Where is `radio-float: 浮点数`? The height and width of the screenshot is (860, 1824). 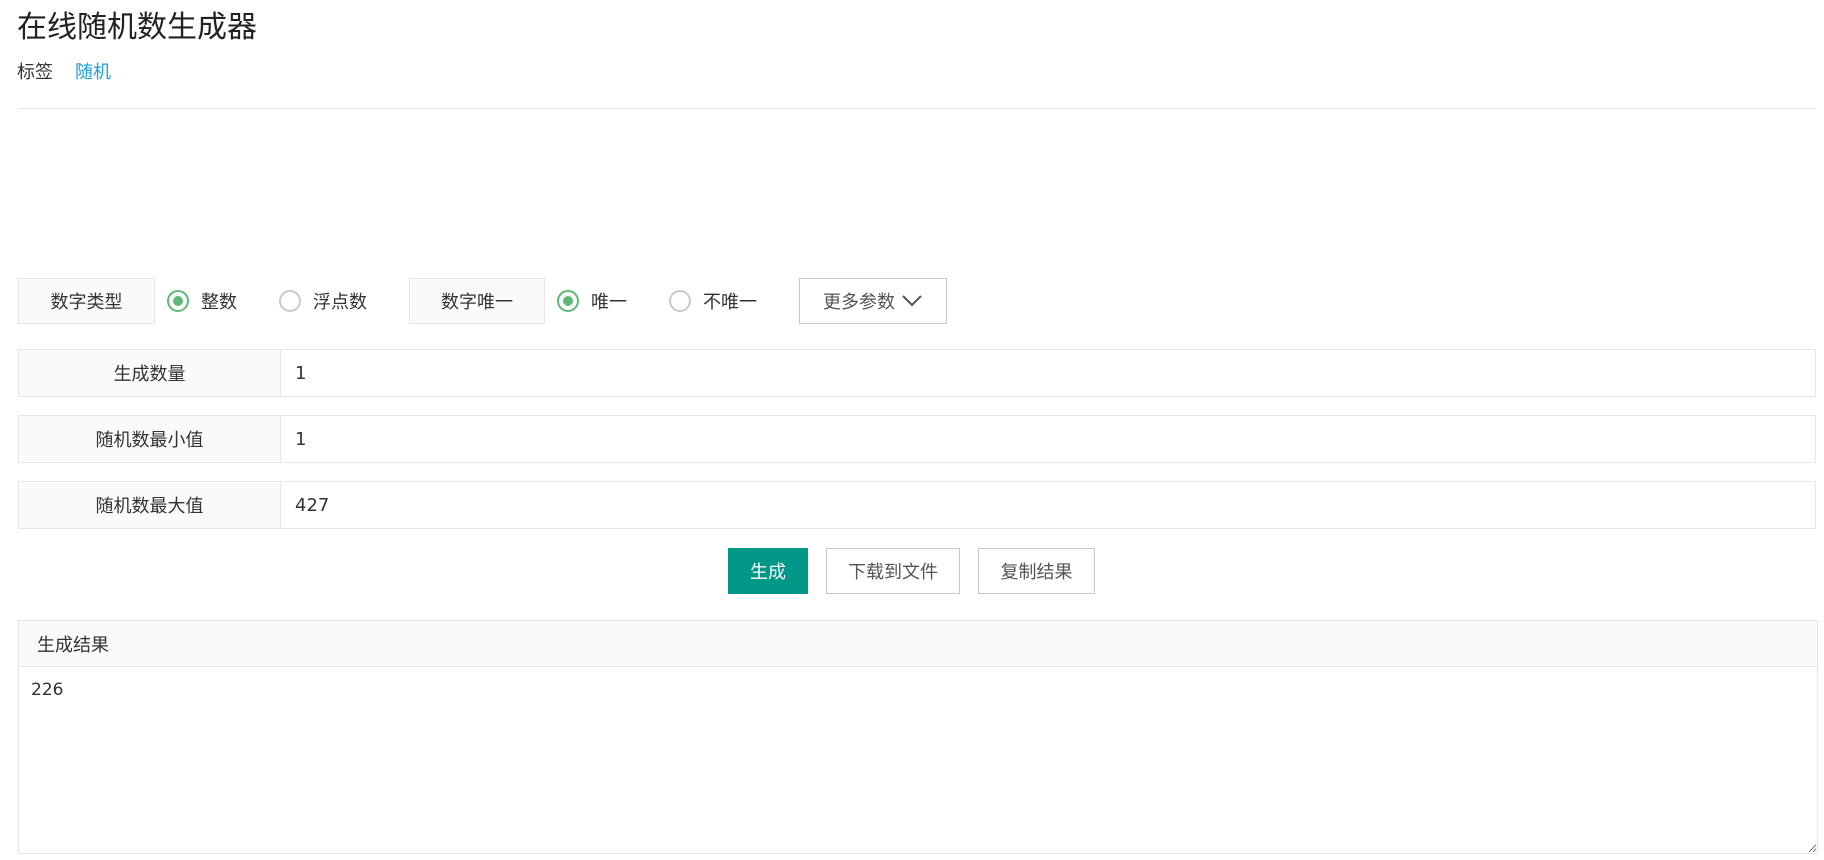
radio-float: 浮点数 is located at coordinates (323, 301).